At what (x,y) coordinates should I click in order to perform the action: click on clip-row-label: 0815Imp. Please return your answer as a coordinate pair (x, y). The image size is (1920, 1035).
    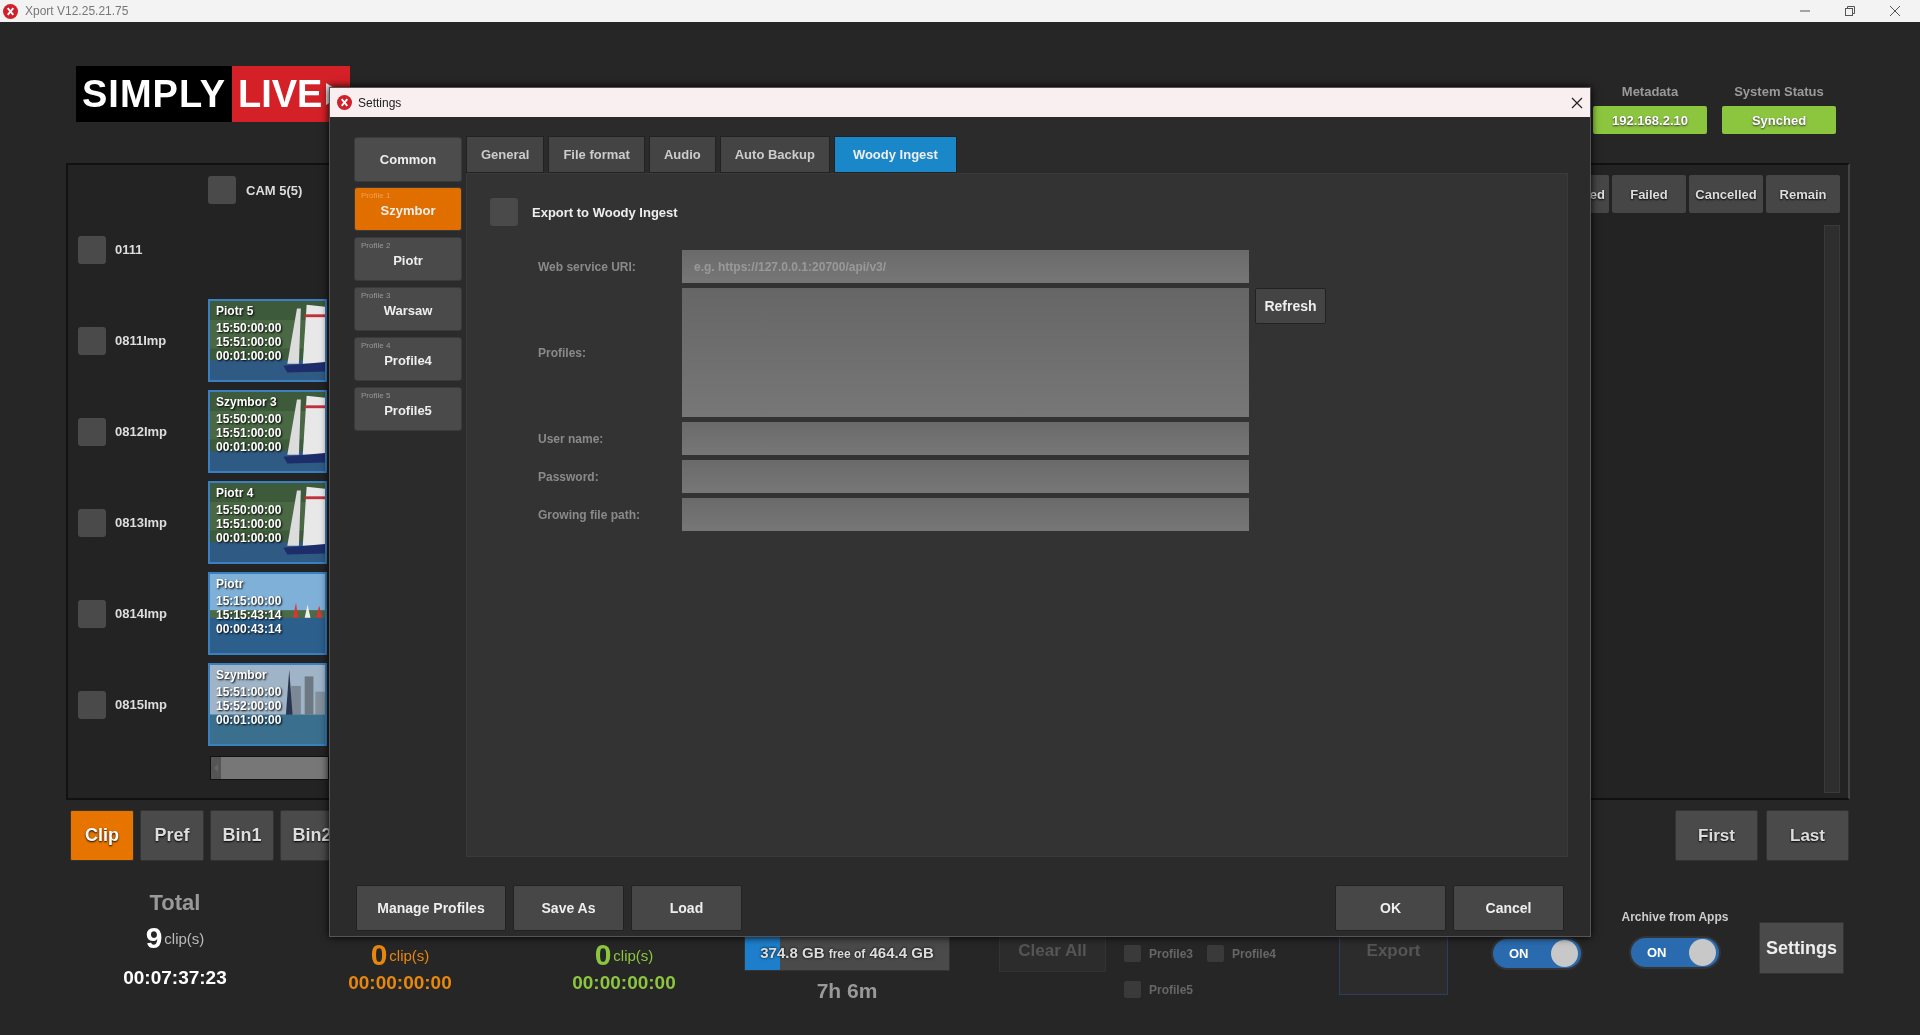
    Looking at the image, I should click on (142, 704).